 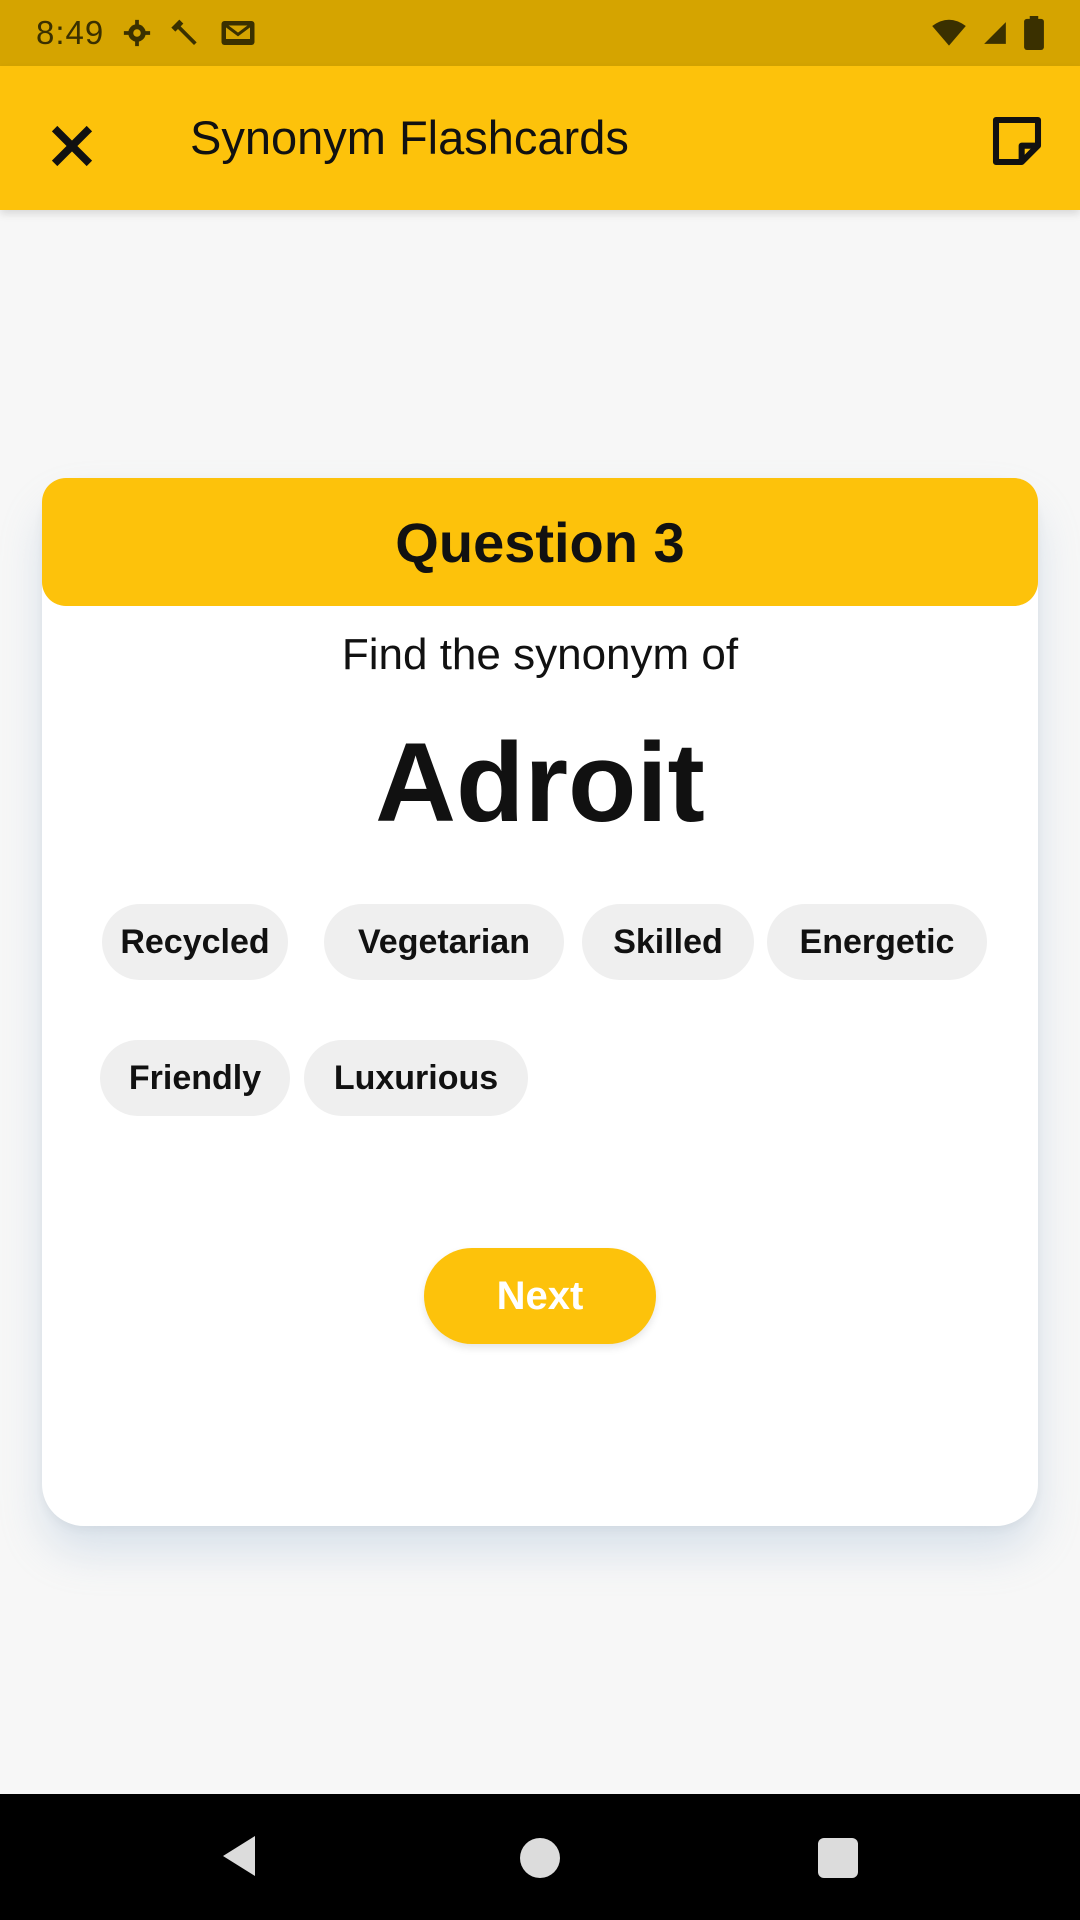 I want to click on option-chip: Skilled, so click(x=668, y=942).